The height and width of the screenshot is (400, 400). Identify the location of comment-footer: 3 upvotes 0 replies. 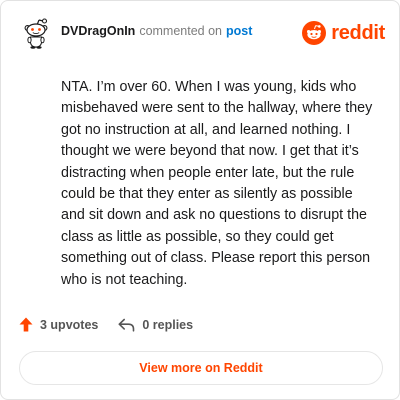
(106, 324).